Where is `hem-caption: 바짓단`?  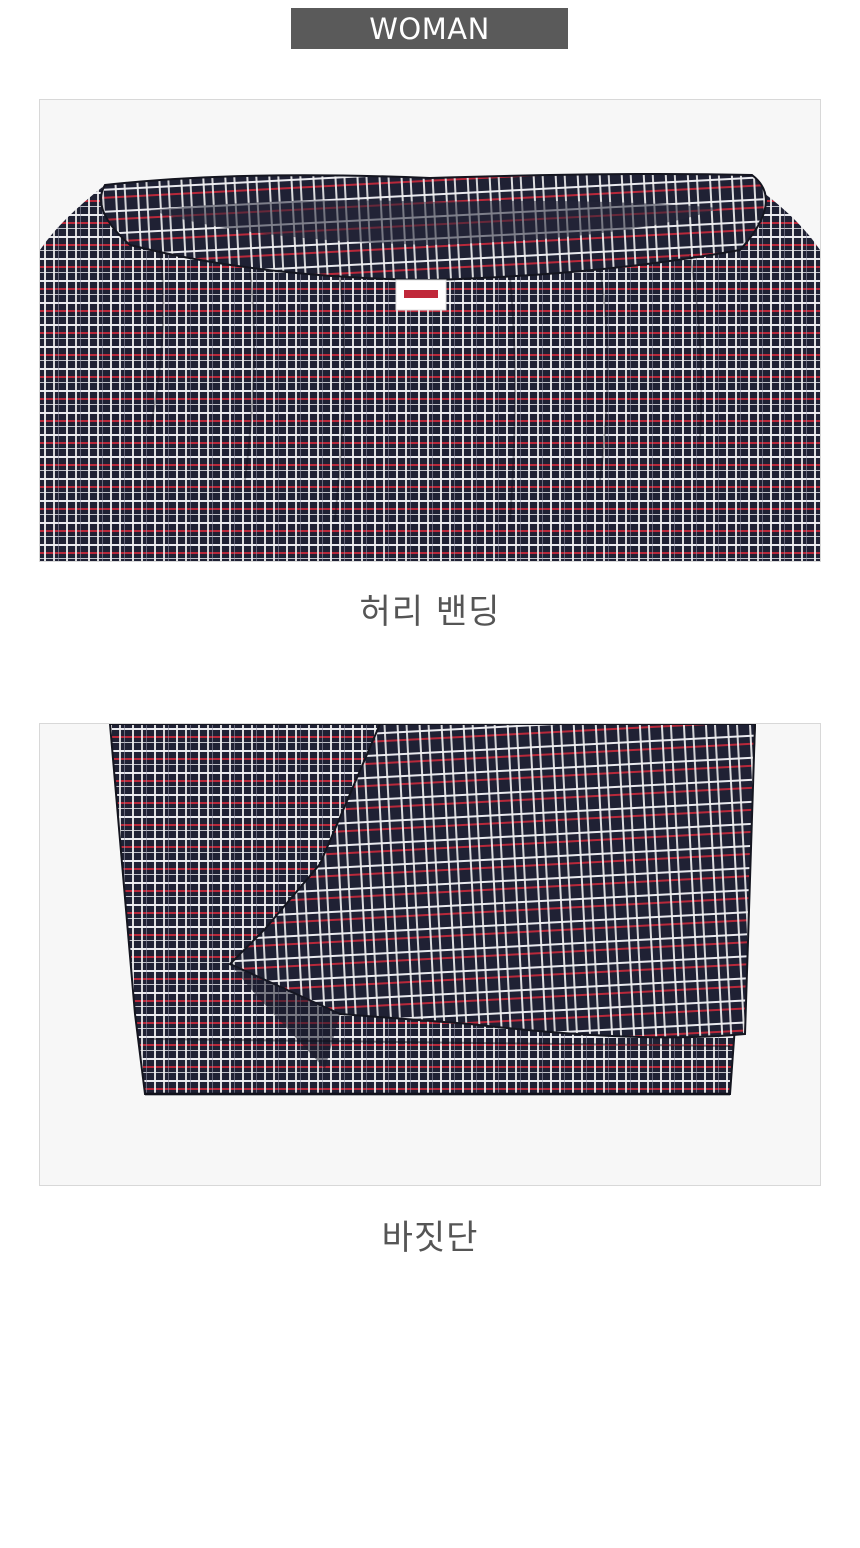 hem-caption: 바짓단 is located at coordinates (430, 1238).